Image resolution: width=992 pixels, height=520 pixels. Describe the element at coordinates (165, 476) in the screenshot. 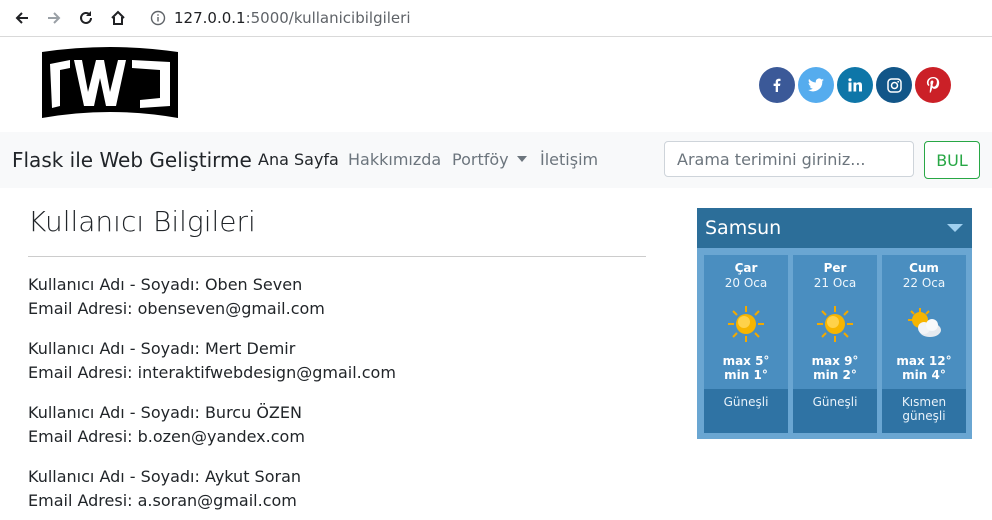

I see `user-name-line: Kullanıcı Adı - Soyadı: Aykut Soran` at that location.